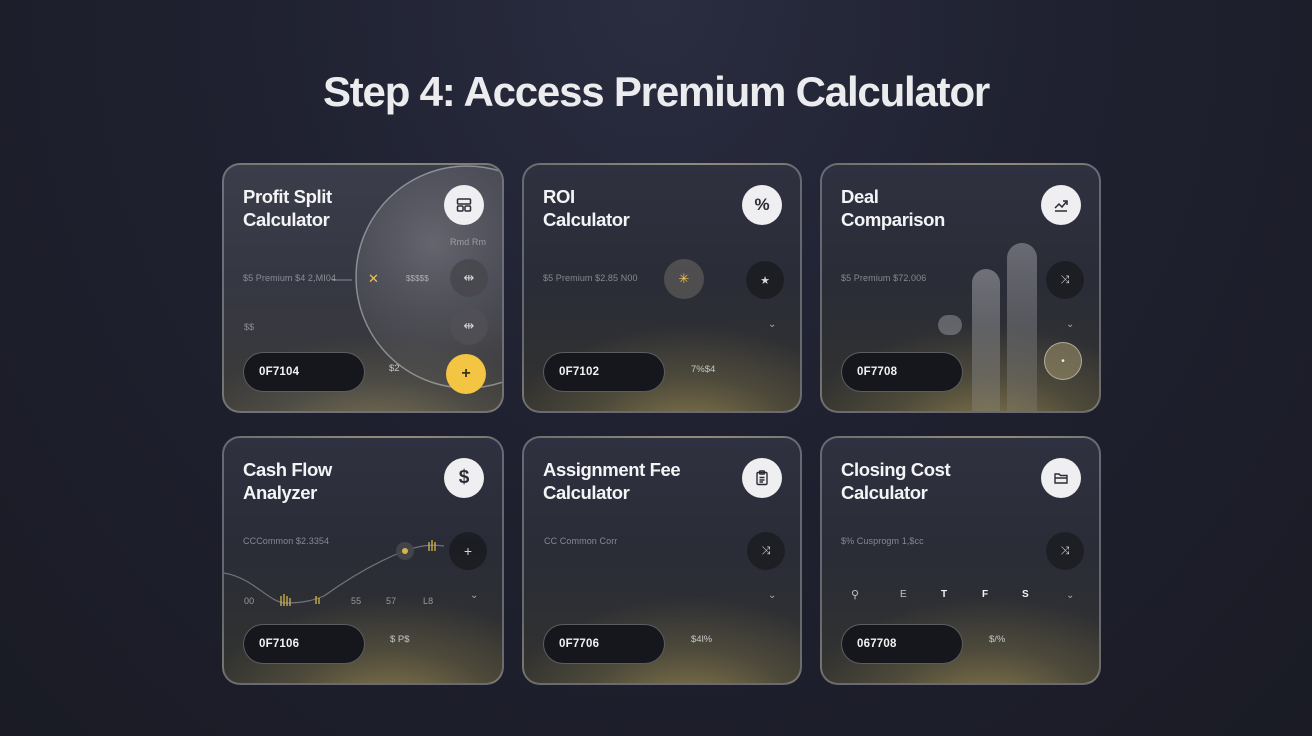 The height and width of the screenshot is (736, 1312). Describe the element at coordinates (464, 478) in the screenshot. I see `dollar-icon: $` at that location.